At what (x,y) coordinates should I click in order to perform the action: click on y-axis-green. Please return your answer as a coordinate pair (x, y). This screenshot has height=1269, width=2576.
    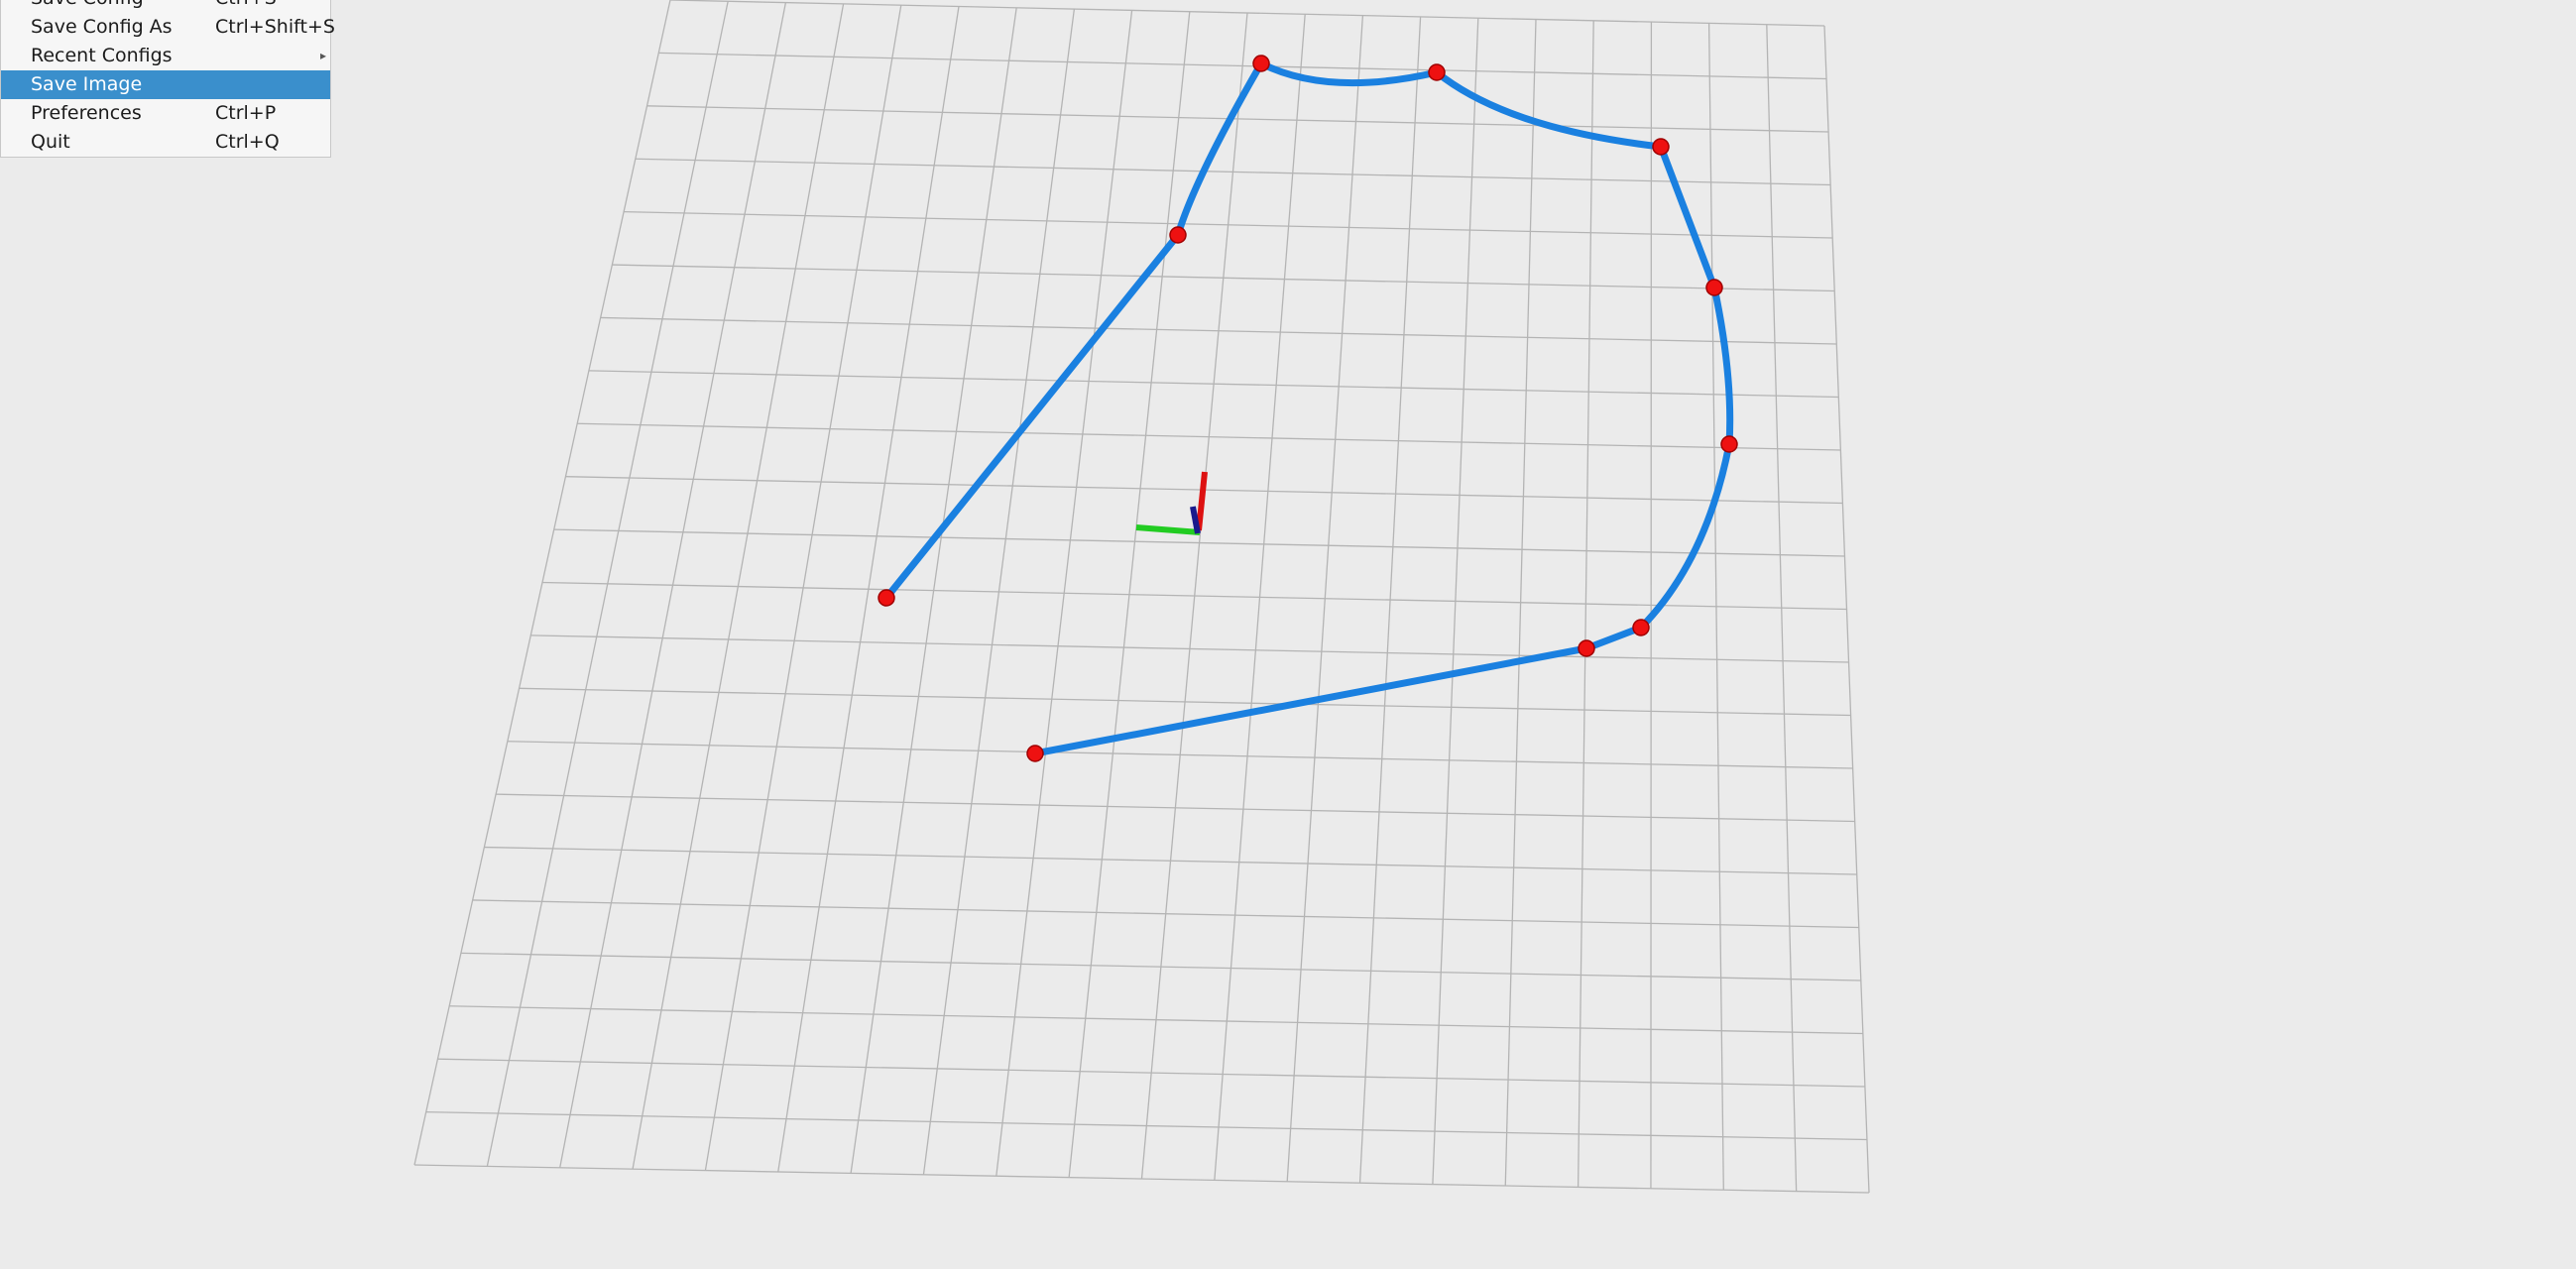
    Looking at the image, I should click on (1168, 529).